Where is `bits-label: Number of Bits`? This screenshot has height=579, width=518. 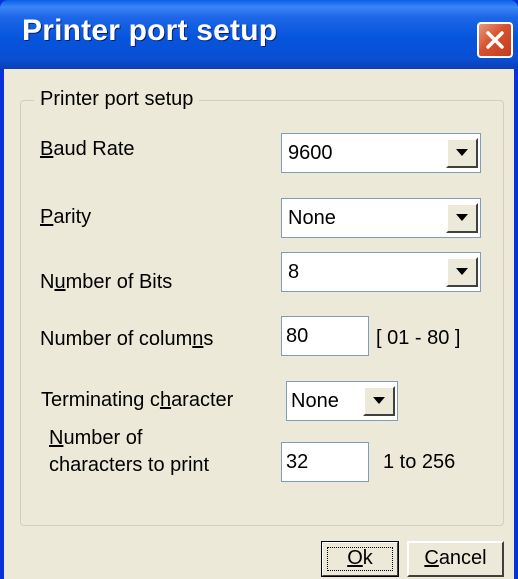 bits-label: Number of Bits is located at coordinates (106, 282).